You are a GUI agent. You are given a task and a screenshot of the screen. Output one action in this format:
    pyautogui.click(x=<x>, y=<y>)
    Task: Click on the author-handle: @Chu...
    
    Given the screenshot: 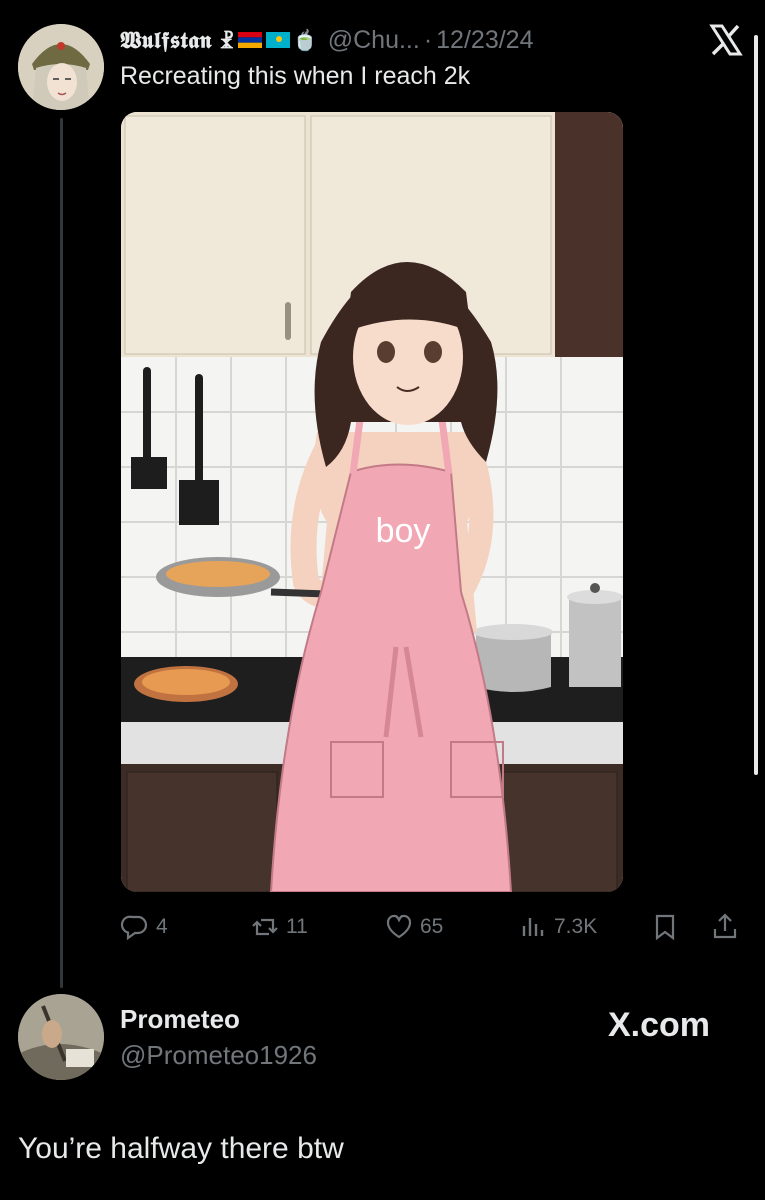 What is the action you would take?
    pyautogui.click(x=374, y=40)
    